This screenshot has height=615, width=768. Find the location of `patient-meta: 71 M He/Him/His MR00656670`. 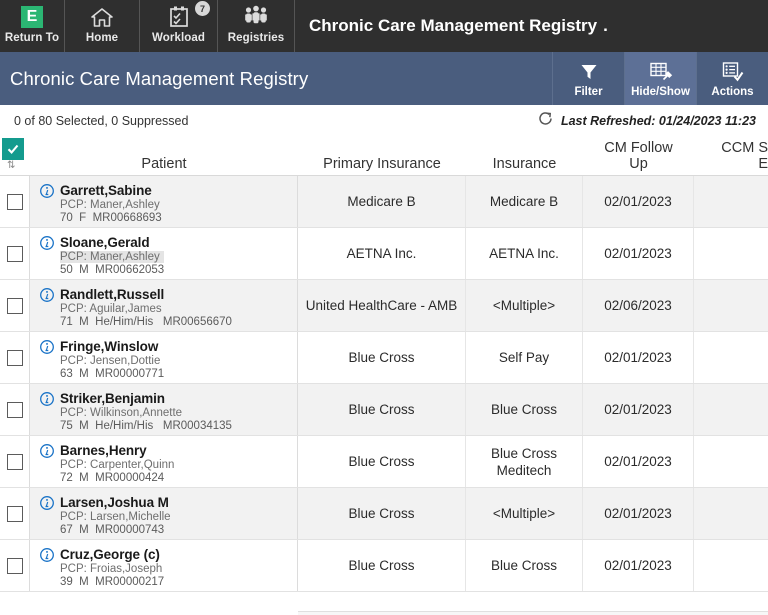

patient-meta: 71 M He/Him/His MR00656670 is located at coordinates (146, 322).